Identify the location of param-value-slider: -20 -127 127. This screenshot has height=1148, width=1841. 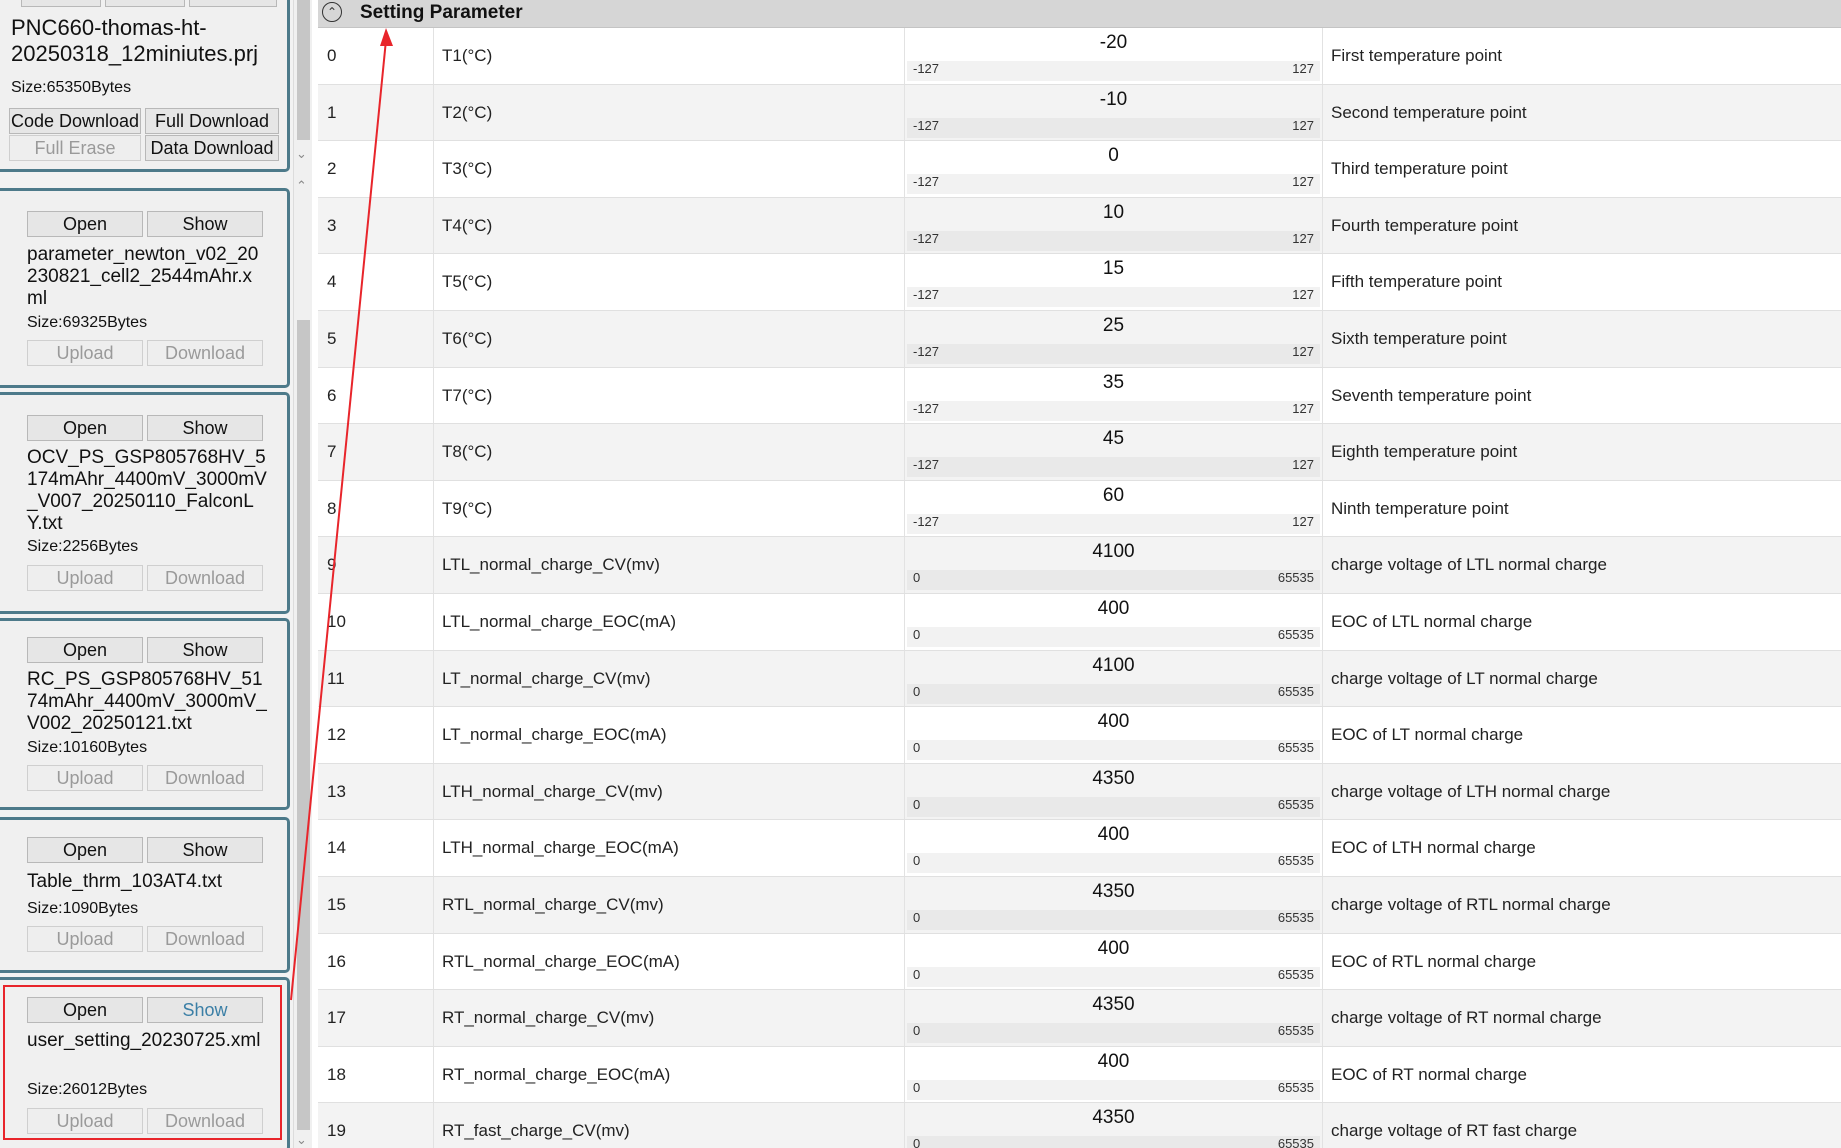
(1114, 56).